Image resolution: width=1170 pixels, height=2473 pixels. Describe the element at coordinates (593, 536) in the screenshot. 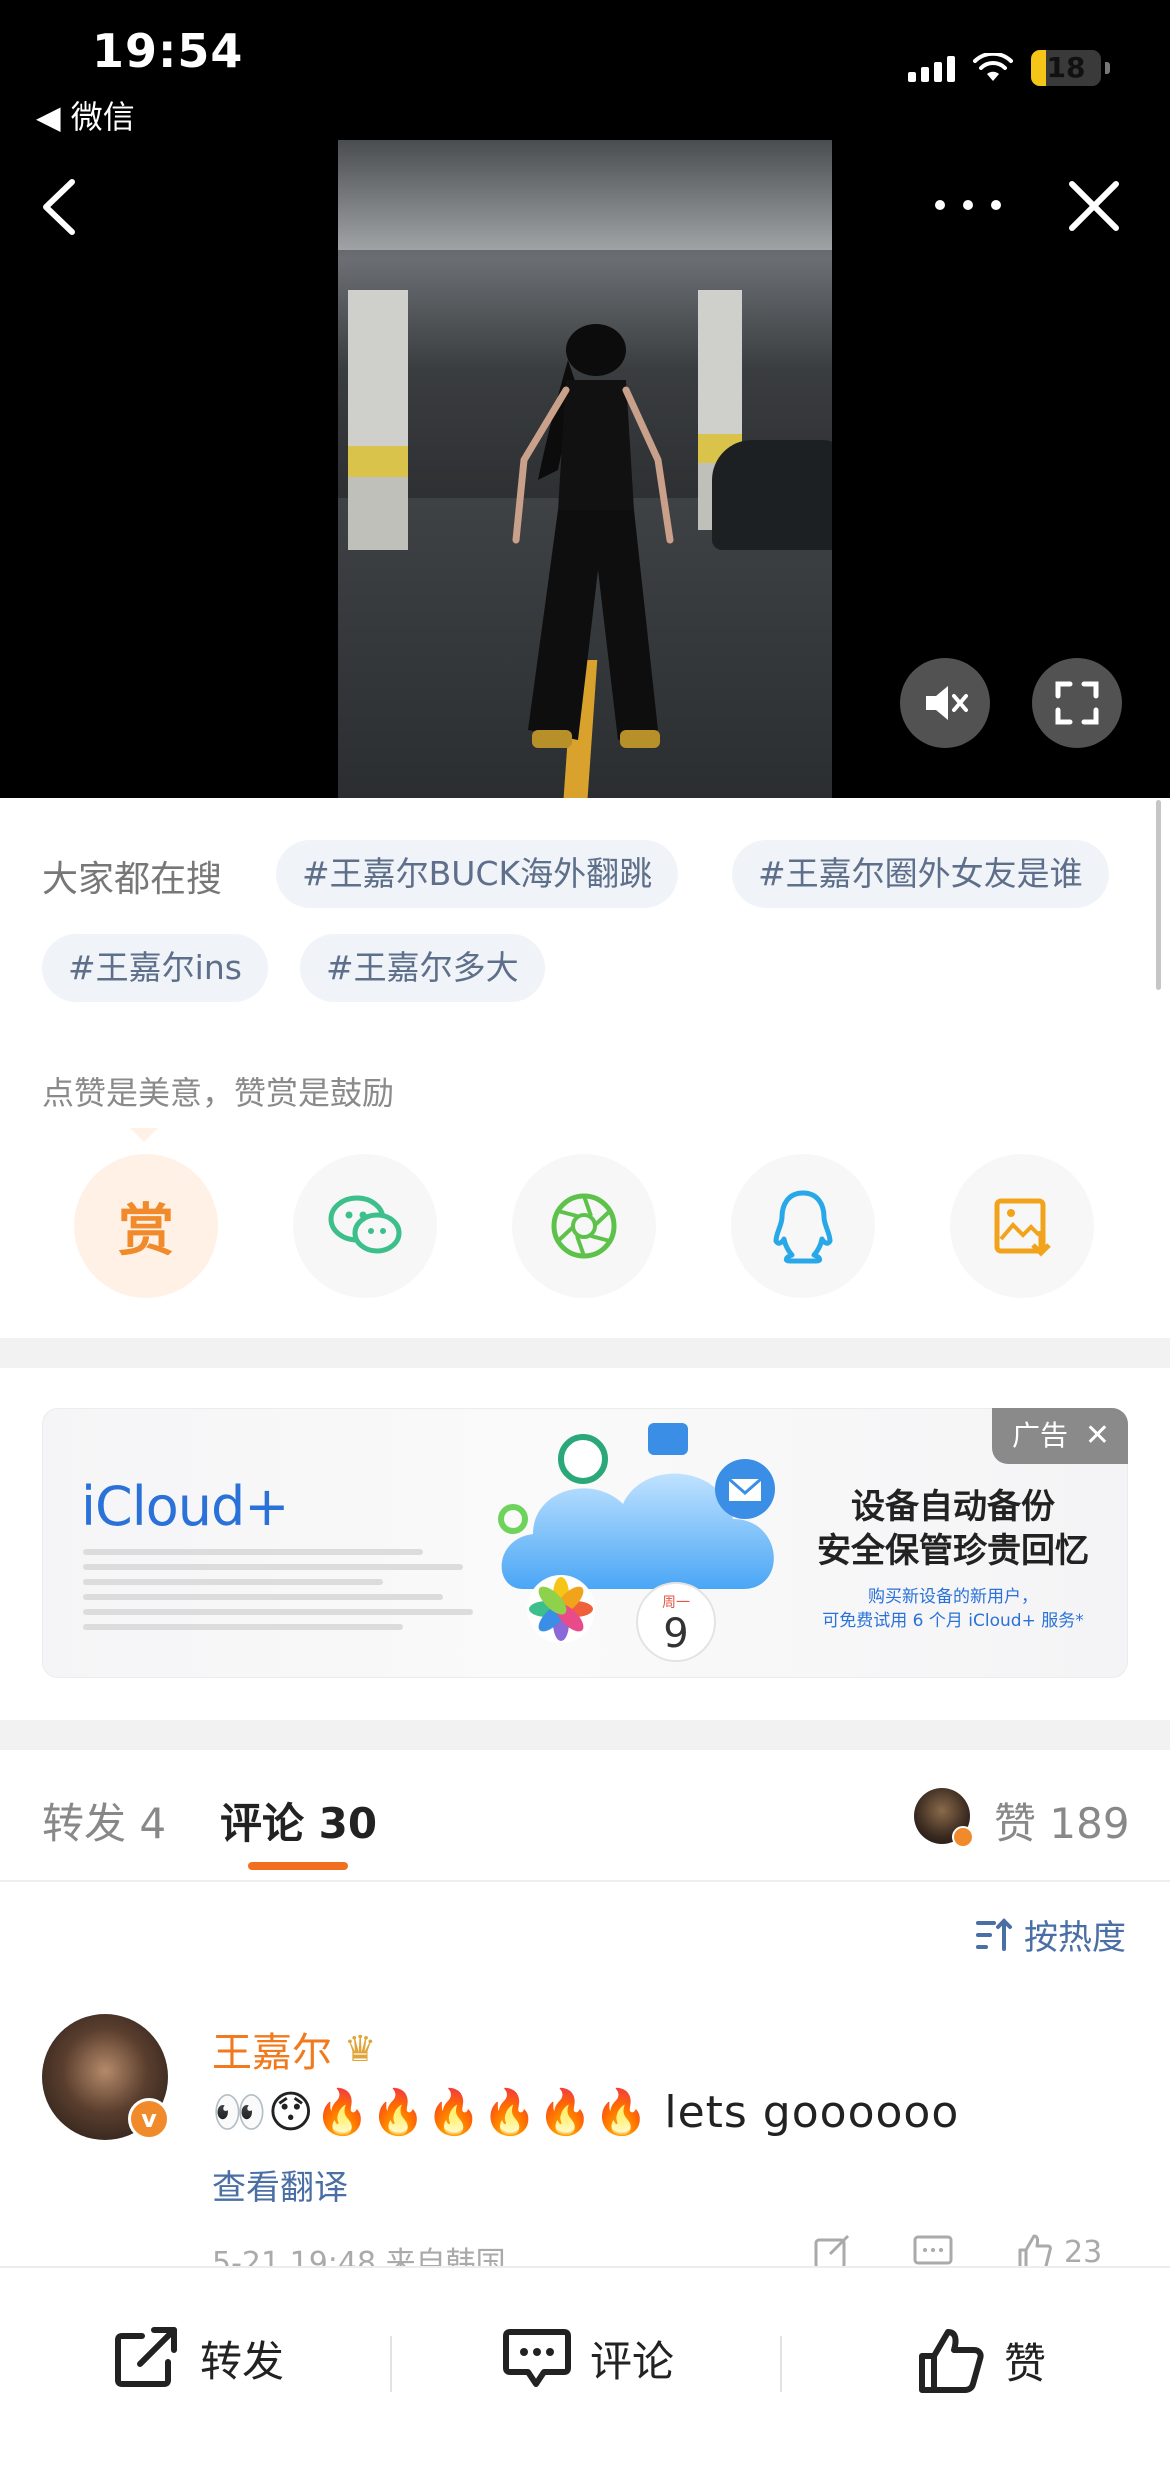

I see `video-dancer-figure` at that location.